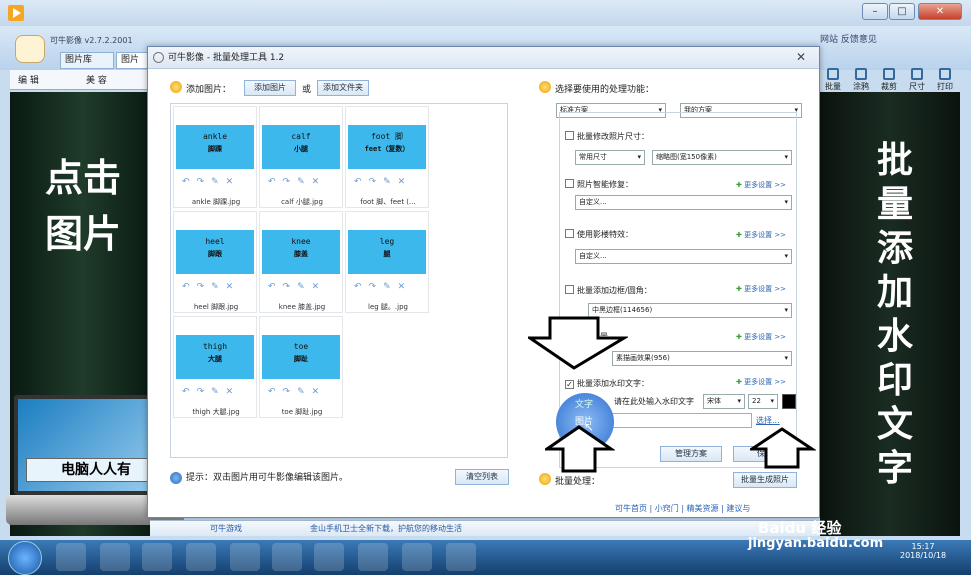 This screenshot has width=971, height=575. I want to click on clear-list-button: 清空列表, so click(482, 477).